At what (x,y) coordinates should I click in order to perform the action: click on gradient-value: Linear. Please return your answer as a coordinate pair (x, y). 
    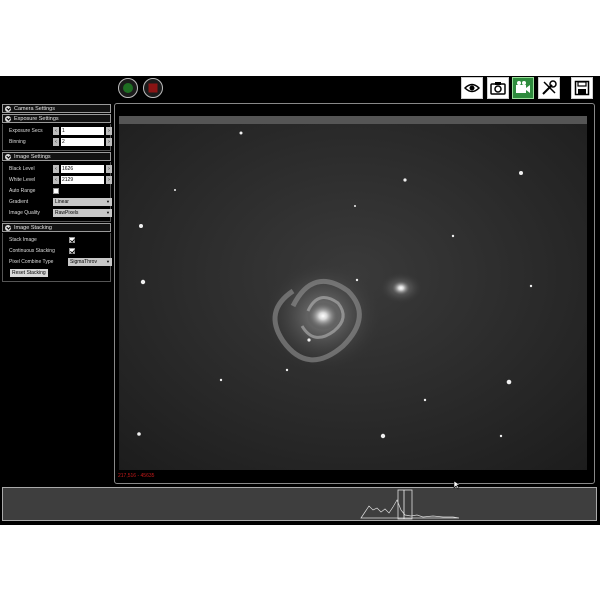
    Looking at the image, I should click on (62, 202).